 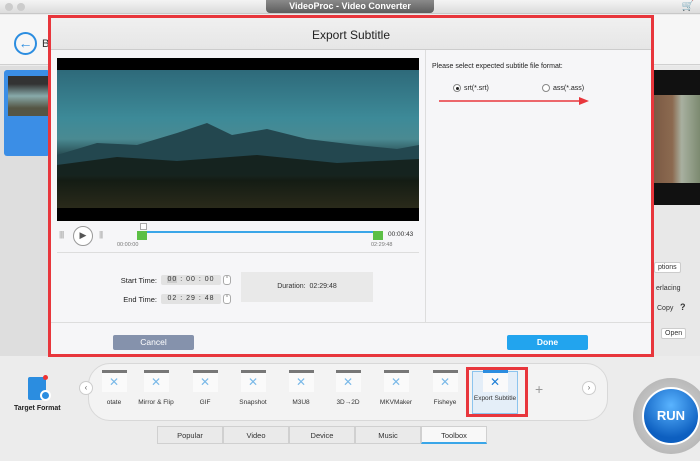 I want to click on playhead, so click(x=143, y=226).